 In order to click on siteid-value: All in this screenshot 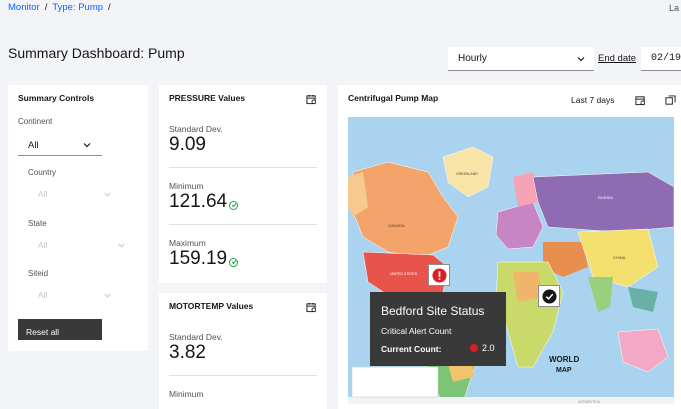, I will do `click(43, 295)`.